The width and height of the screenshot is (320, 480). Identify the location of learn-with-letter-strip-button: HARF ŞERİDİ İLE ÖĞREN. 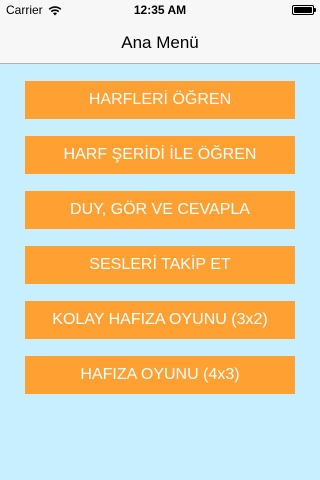
(160, 155).